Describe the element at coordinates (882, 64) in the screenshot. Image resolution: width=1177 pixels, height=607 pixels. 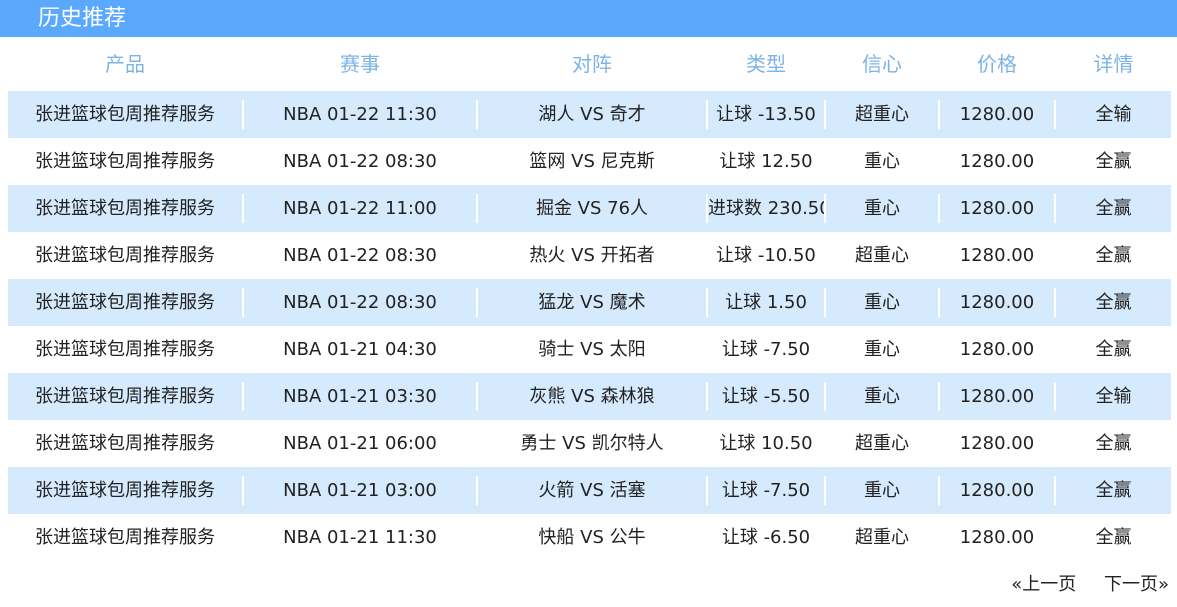
I see `header-confidence: 信心` at that location.